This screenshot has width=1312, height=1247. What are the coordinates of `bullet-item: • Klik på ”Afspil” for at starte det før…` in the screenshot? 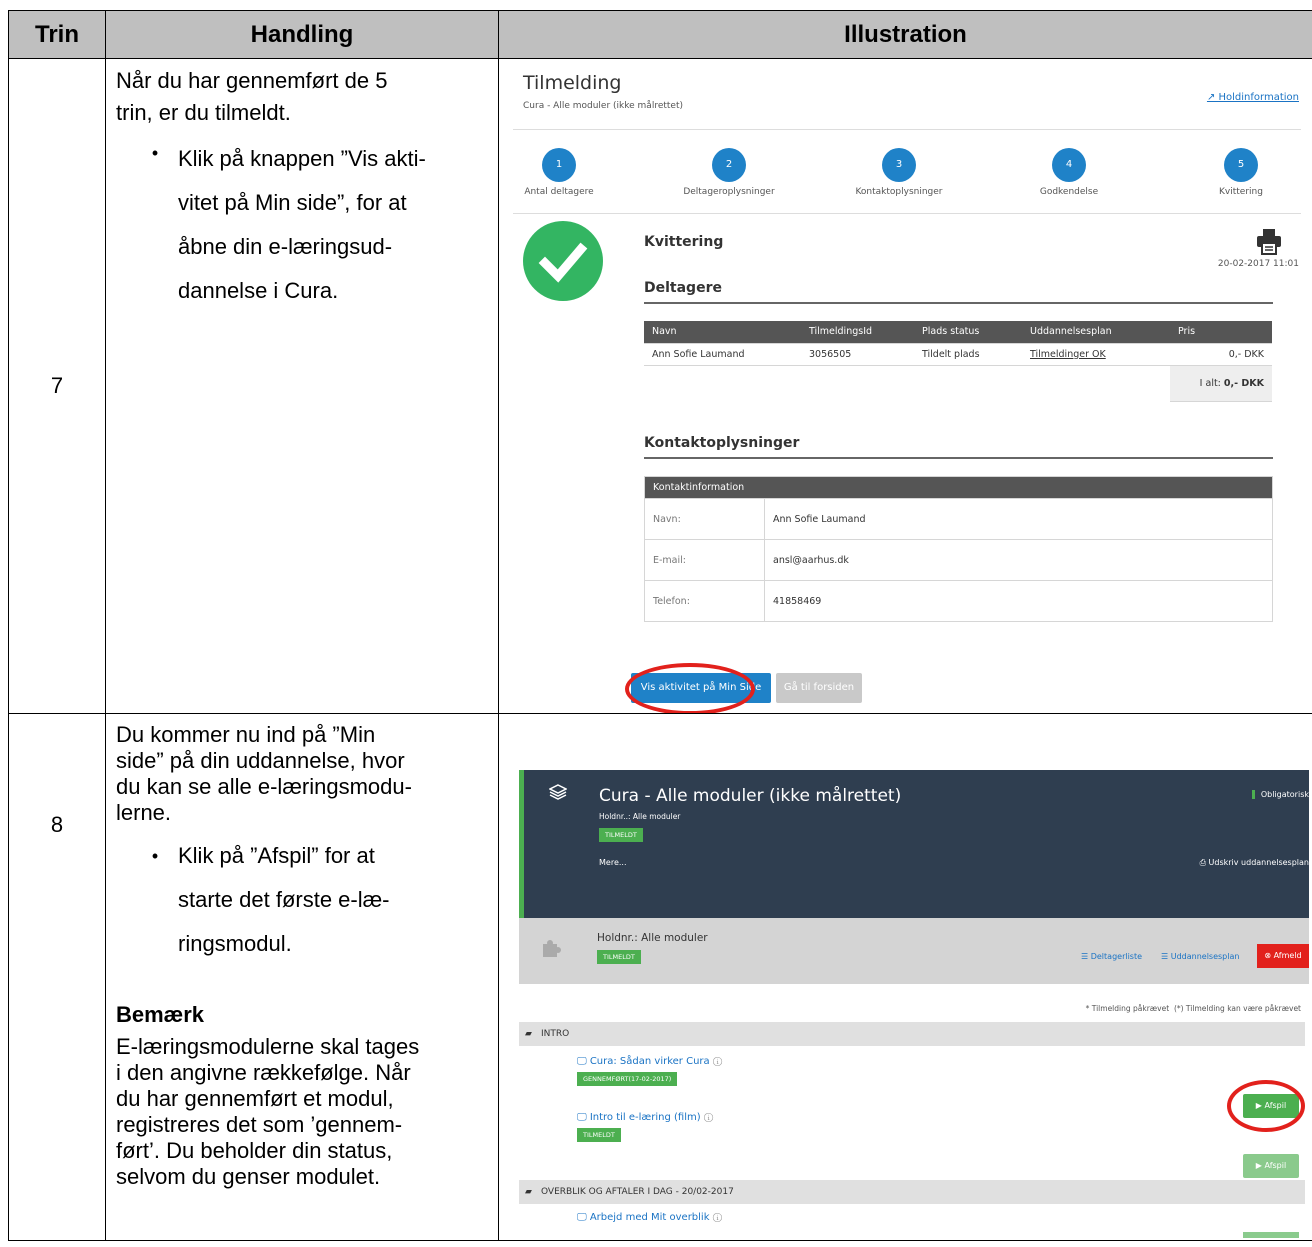 It's located at (302, 900).